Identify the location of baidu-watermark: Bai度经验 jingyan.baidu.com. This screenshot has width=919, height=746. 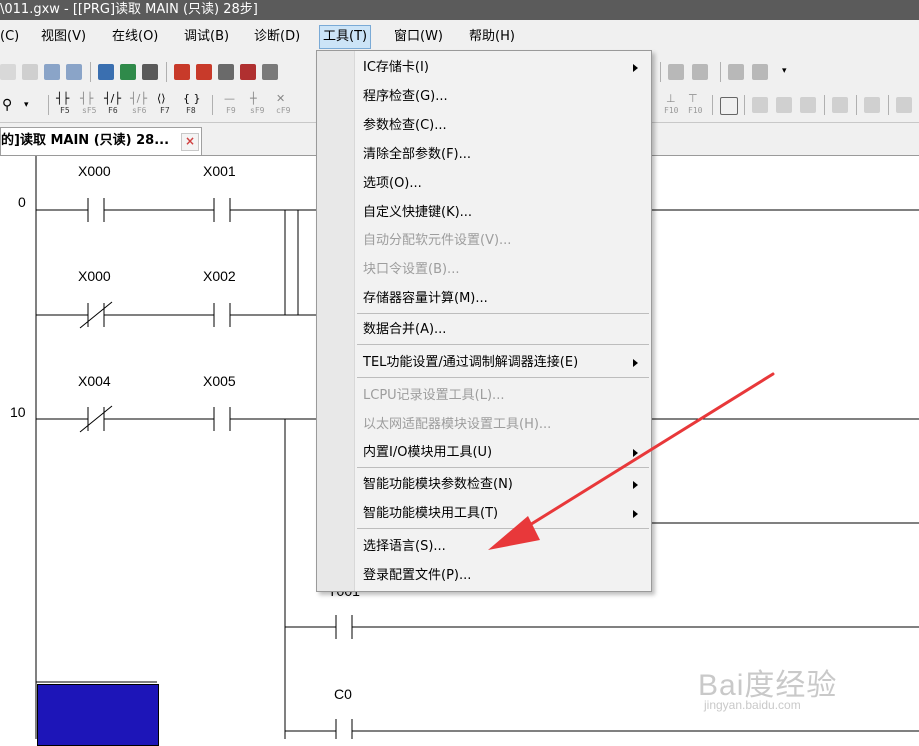
(788, 680).